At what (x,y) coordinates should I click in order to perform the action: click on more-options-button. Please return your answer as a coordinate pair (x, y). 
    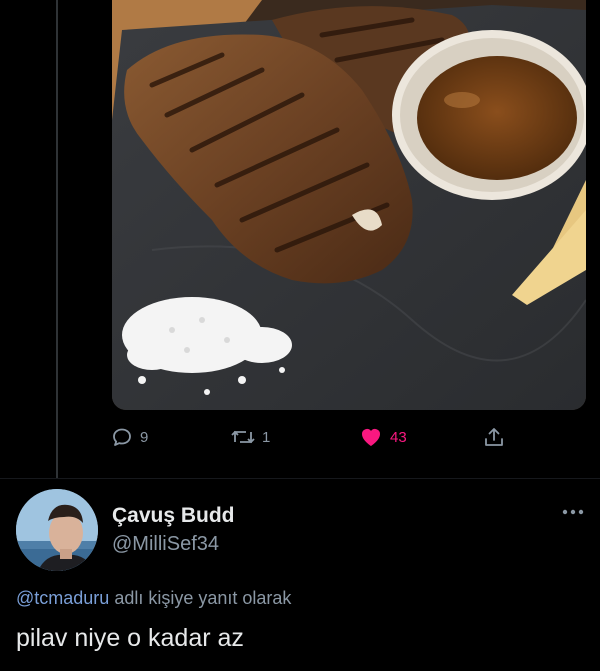
    Looking at the image, I should click on (573, 512).